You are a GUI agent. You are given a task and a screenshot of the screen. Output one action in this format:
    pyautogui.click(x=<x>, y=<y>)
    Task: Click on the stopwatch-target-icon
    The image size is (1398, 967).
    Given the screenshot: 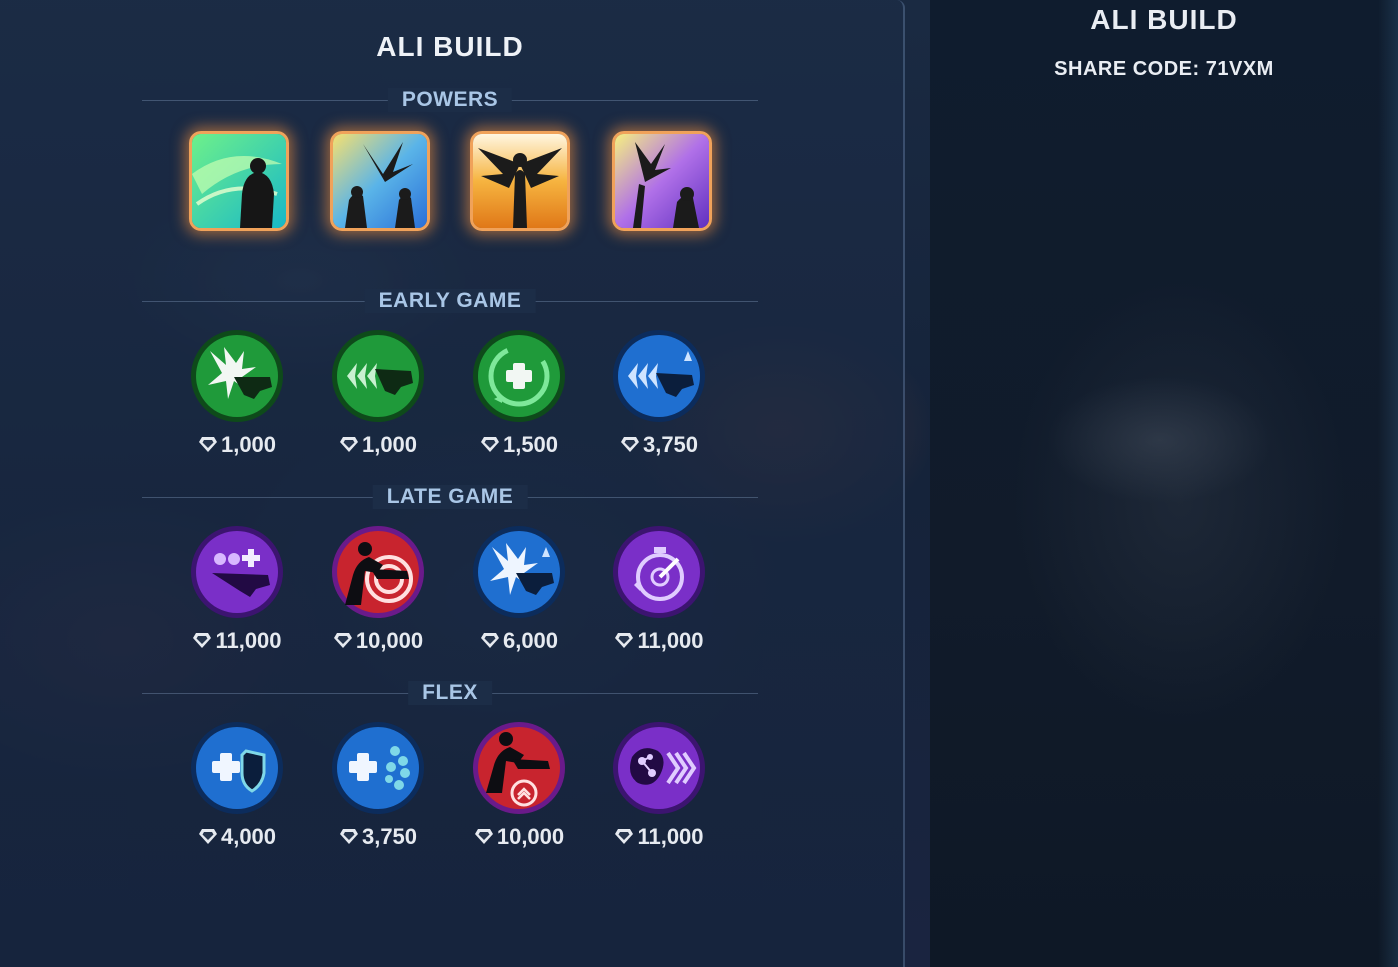 What is the action you would take?
    pyautogui.click(x=659, y=572)
    